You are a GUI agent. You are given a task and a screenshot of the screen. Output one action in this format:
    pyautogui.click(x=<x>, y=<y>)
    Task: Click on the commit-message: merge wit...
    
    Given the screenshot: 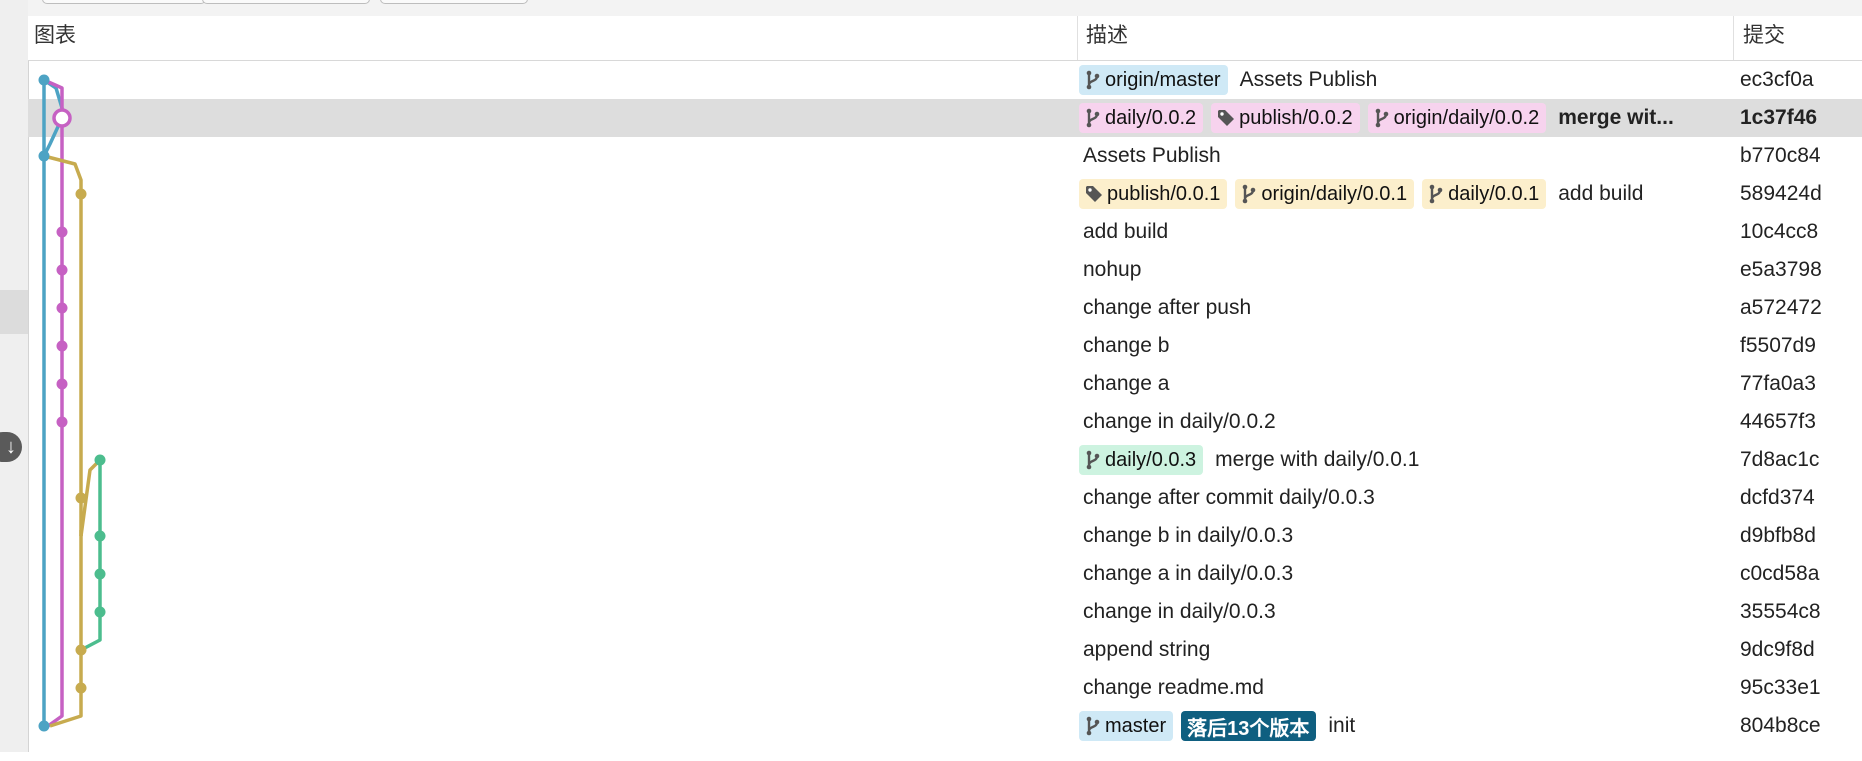 What is the action you would take?
    pyautogui.click(x=1616, y=117)
    